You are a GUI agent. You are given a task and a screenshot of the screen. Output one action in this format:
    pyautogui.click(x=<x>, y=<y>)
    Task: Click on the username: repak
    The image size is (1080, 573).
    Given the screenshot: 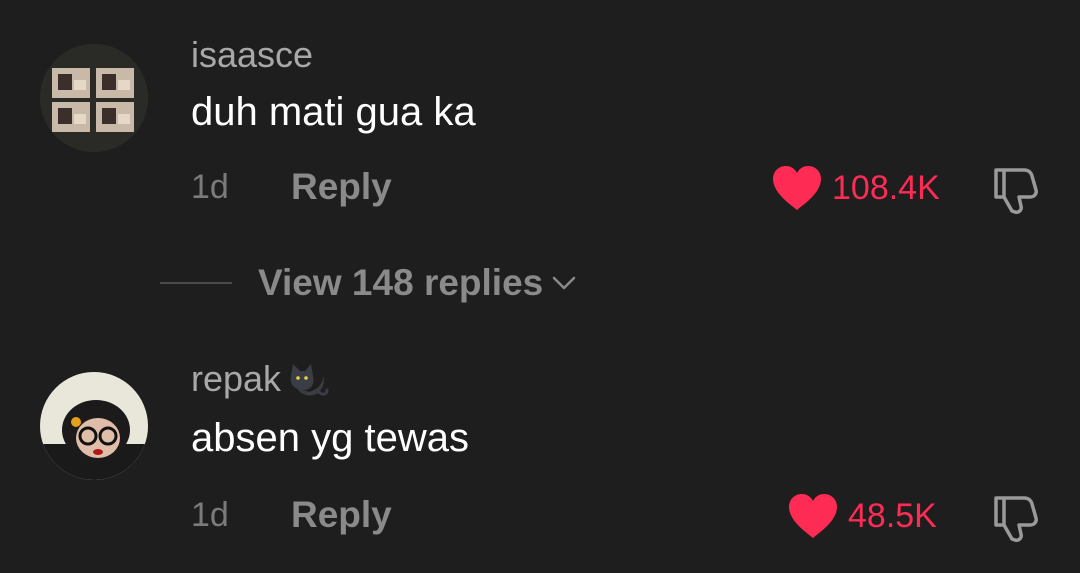 What is the action you would take?
    pyautogui.click(x=260, y=379)
    